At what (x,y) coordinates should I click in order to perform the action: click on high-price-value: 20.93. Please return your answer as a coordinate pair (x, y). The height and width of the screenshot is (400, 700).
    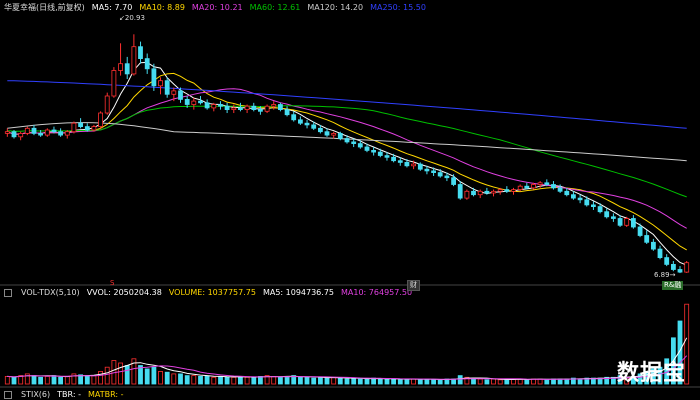
    Looking at the image, I should click on (134, 18).